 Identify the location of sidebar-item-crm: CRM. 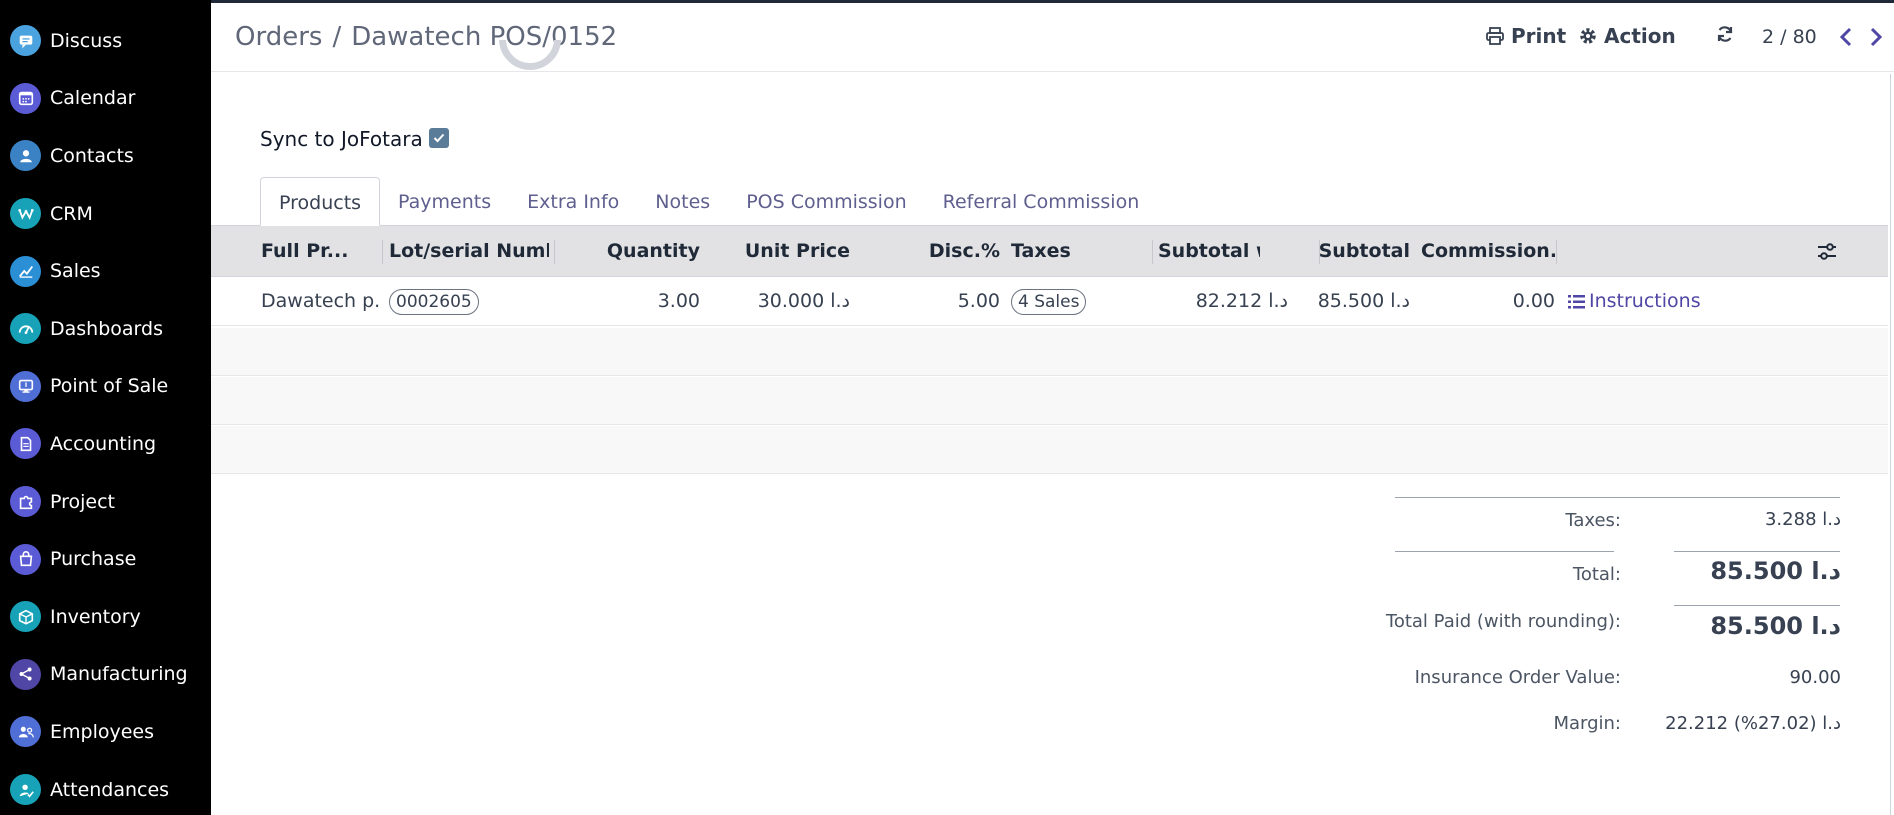
(105, 214).